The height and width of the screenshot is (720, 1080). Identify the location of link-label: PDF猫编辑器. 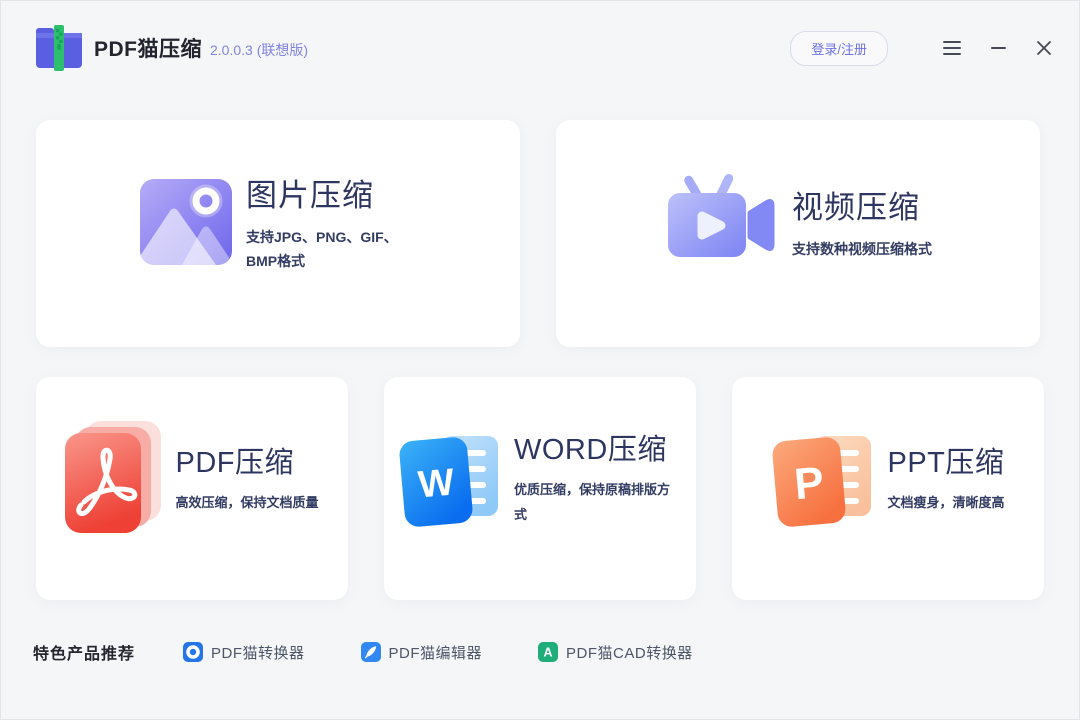
(435, 653).